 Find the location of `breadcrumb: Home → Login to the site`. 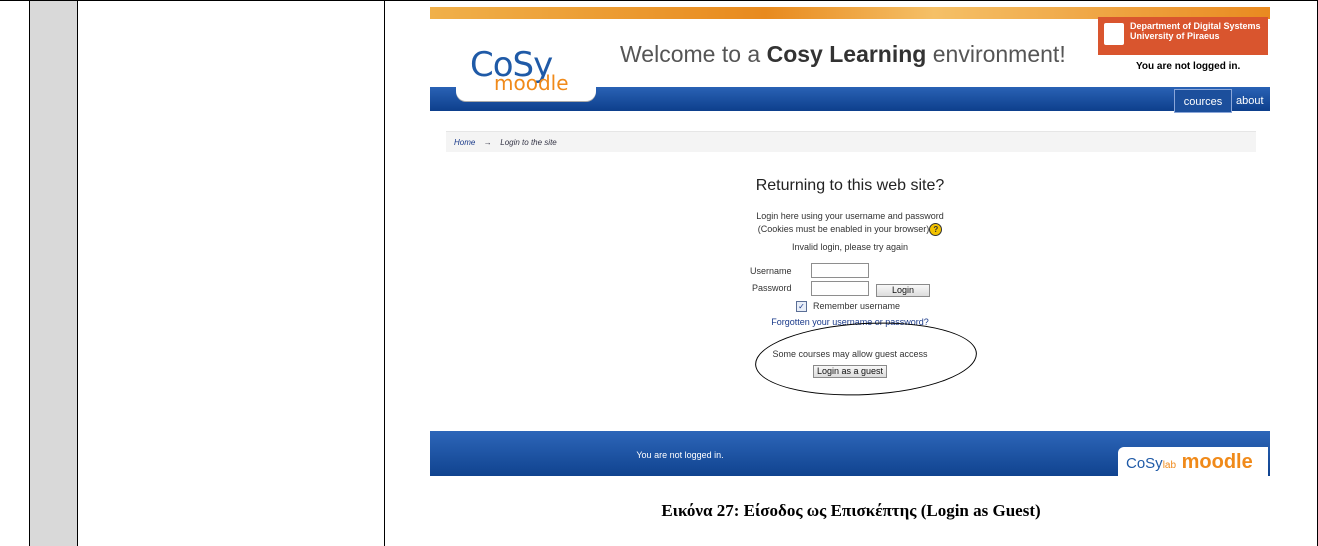

breadcrumb: Home → Login to the site is located at coordinates (851, 141).